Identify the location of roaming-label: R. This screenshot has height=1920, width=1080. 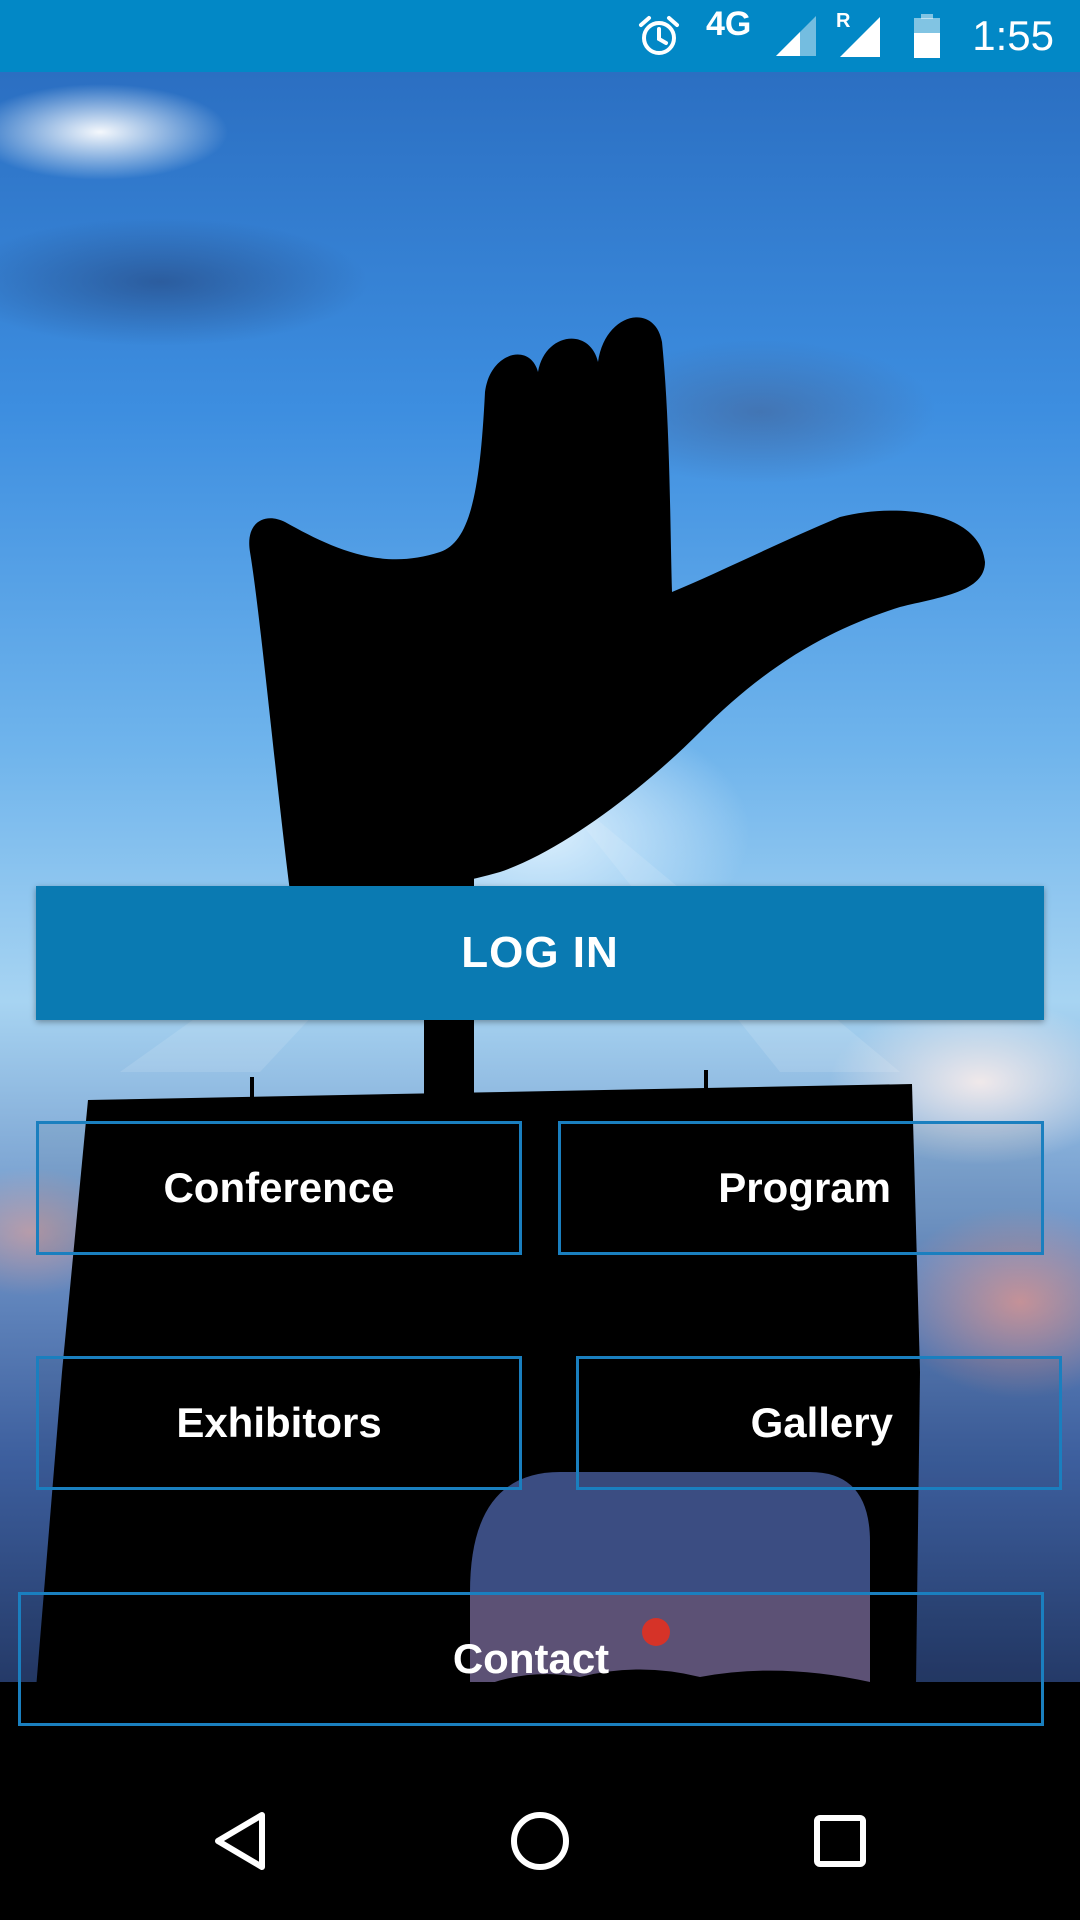
(843, 21).